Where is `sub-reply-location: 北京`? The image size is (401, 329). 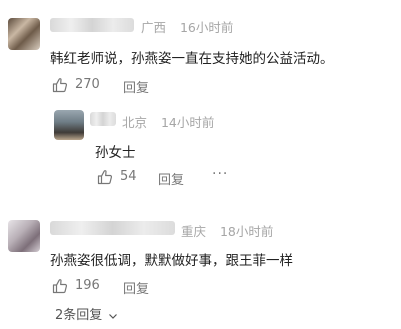
sub-reply-location: 北京 is located at coordinates (135, 122).